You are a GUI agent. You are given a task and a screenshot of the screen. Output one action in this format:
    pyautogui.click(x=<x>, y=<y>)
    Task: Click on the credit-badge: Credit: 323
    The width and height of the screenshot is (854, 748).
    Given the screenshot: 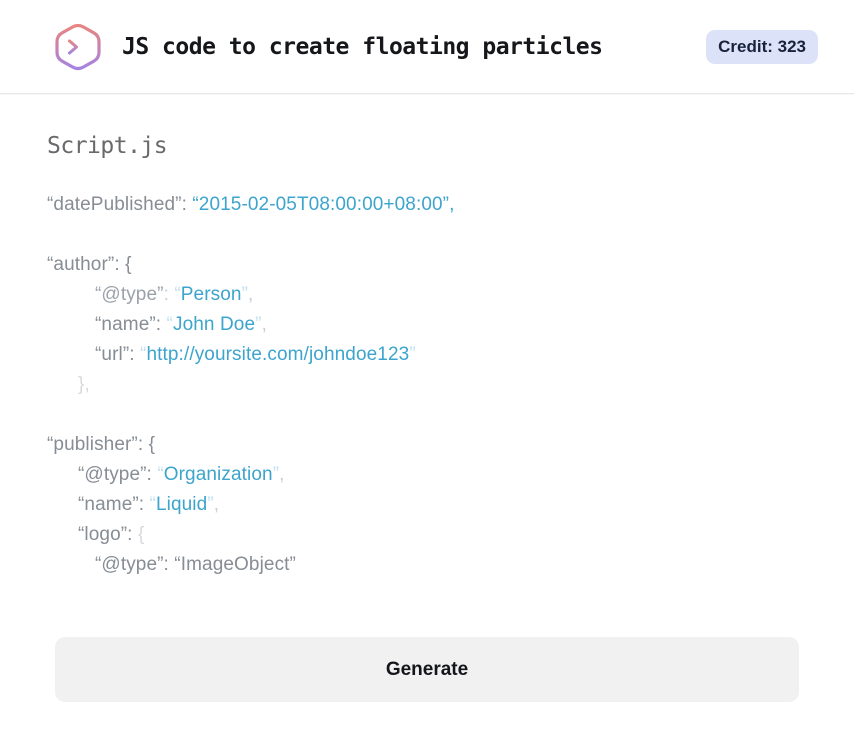 What is the action you would take?
    pyautogui.click(x=762, y=46)
    